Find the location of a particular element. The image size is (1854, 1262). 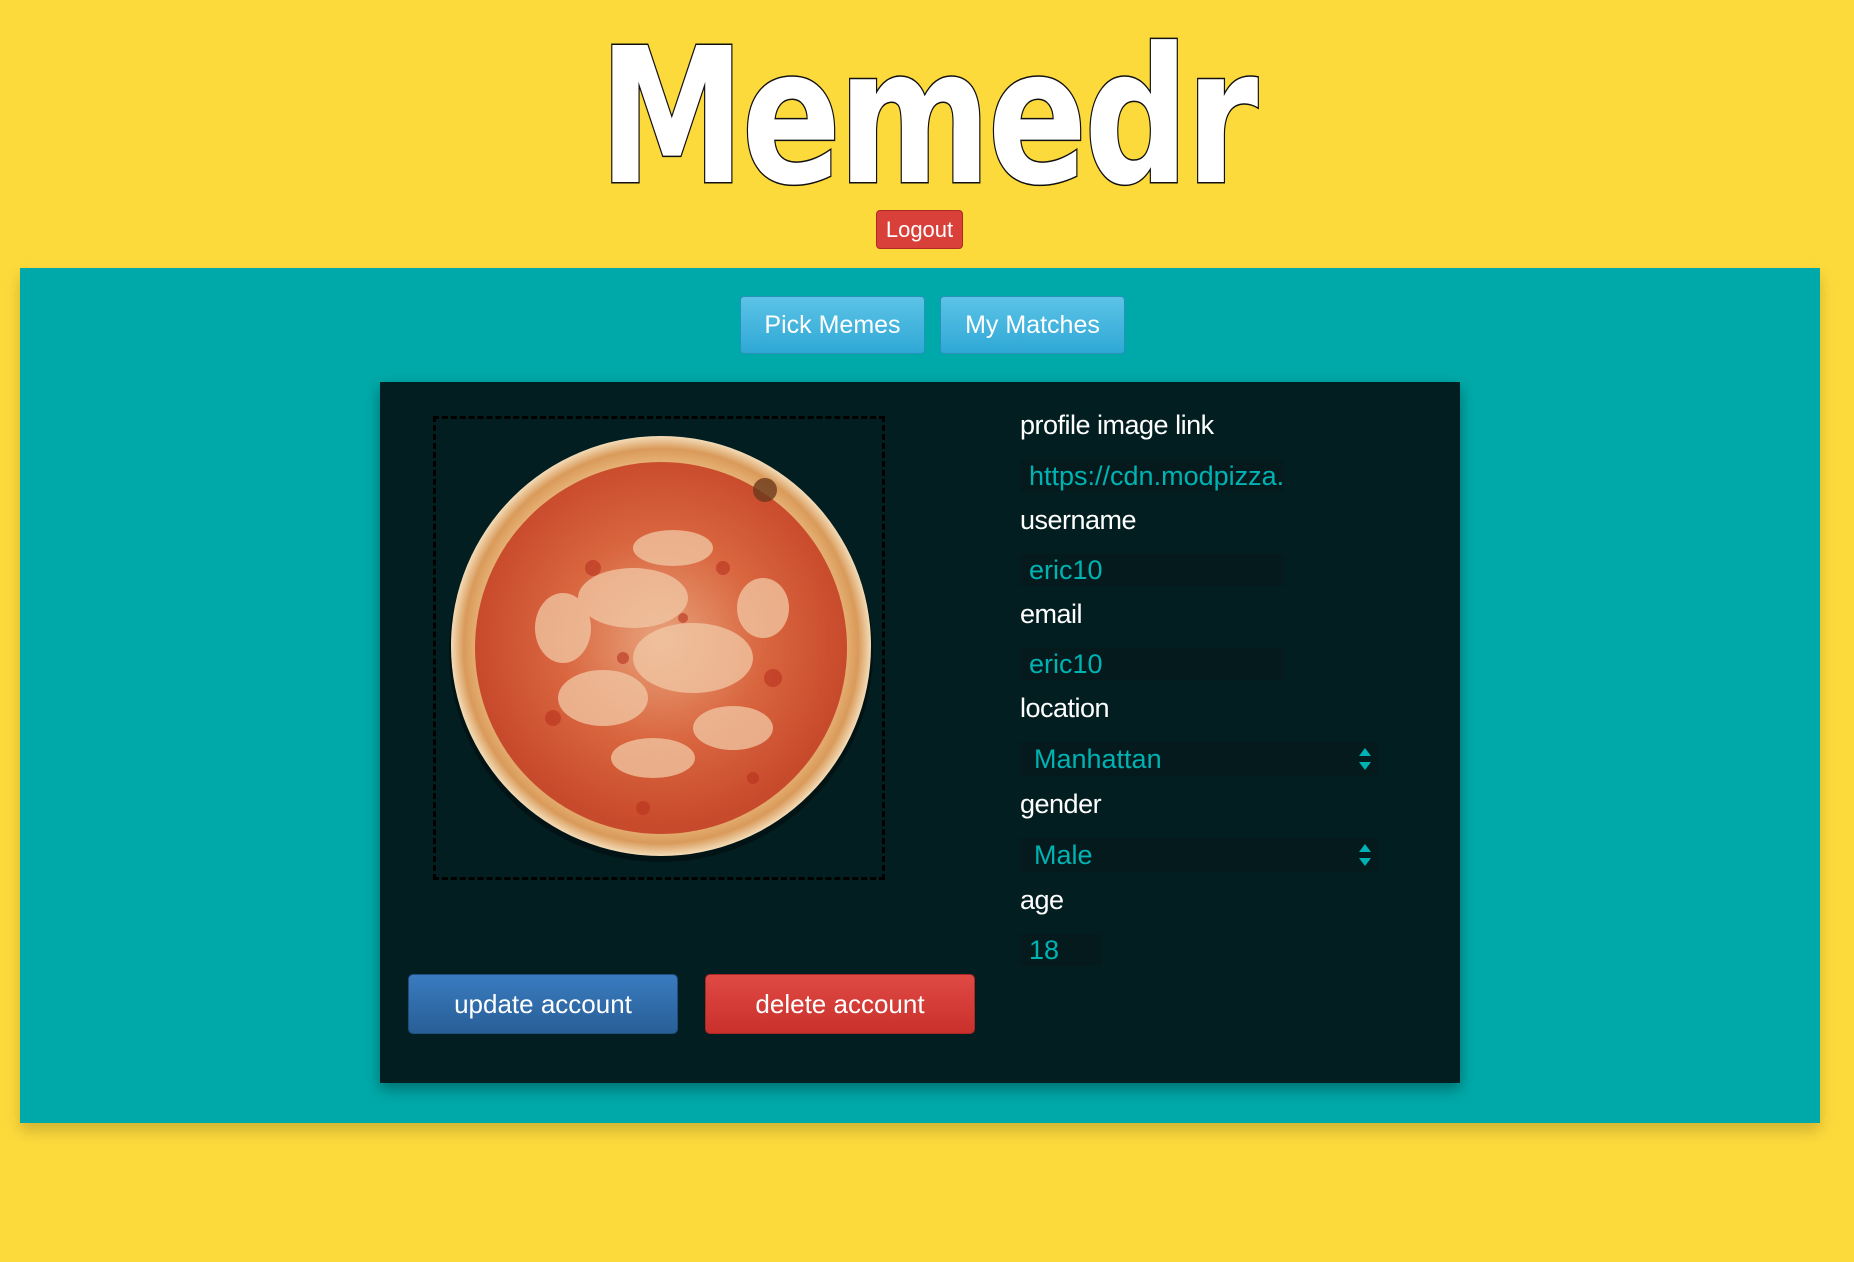

gender-select: Male is located at coordinates (1199, 855).